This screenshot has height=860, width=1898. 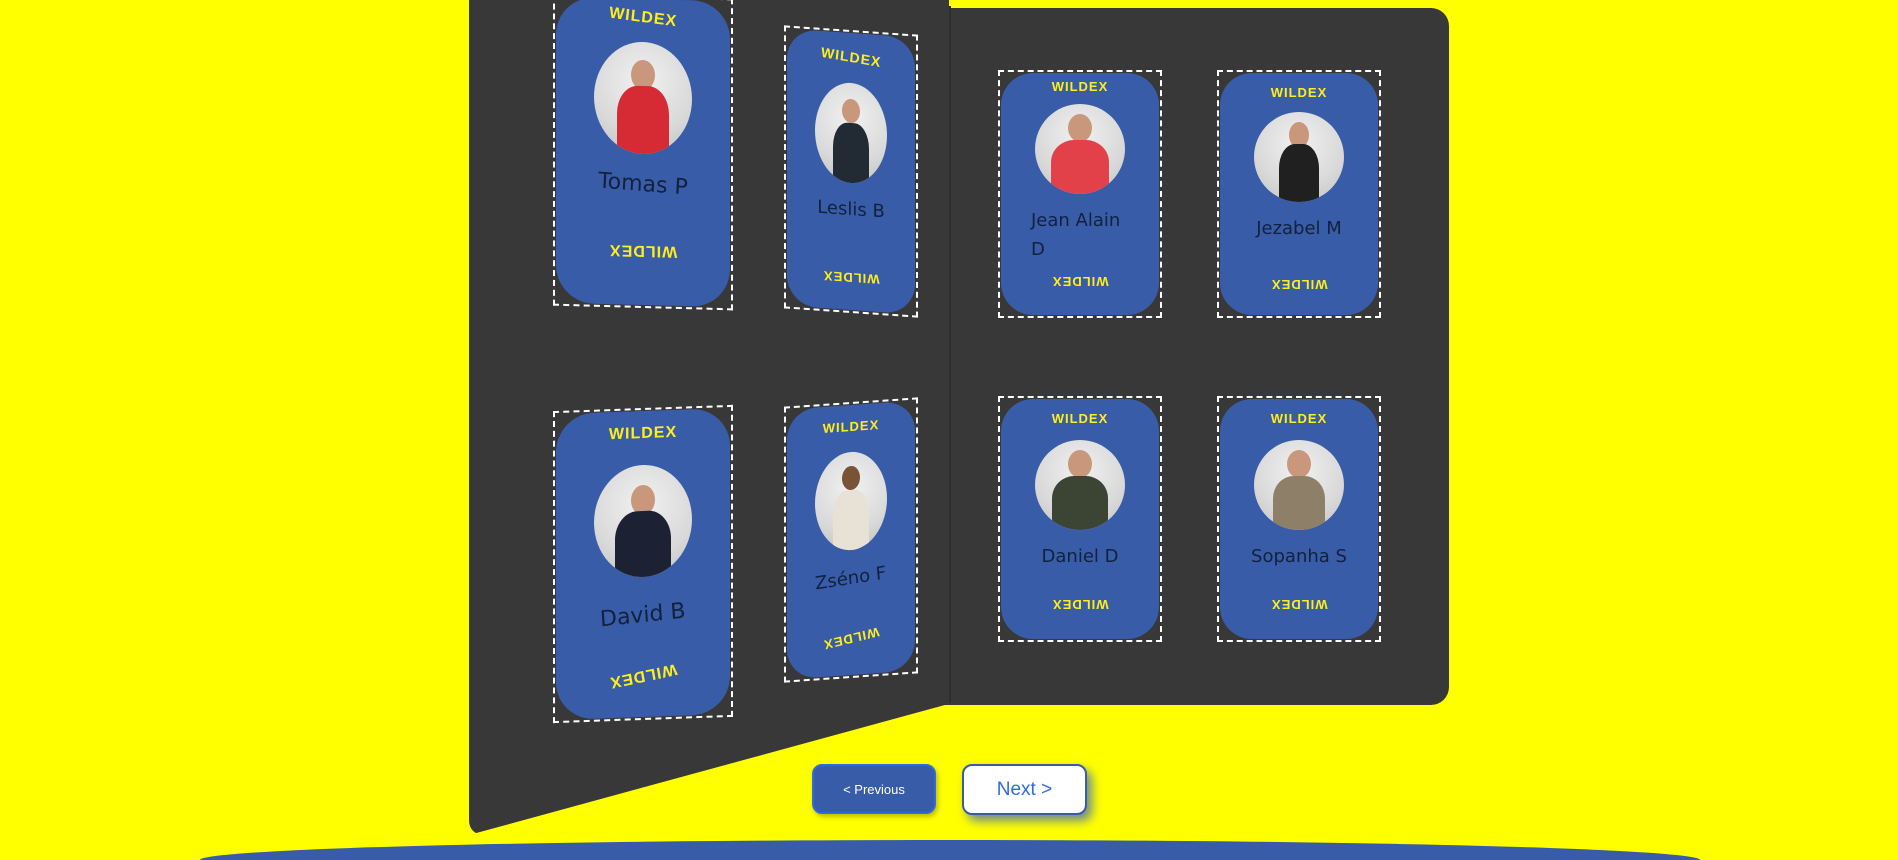 What do you see at coordinates (1299, 228) in the screenshot?
I see `card-name: Jezabel M` at bounding box center [1299, 228].